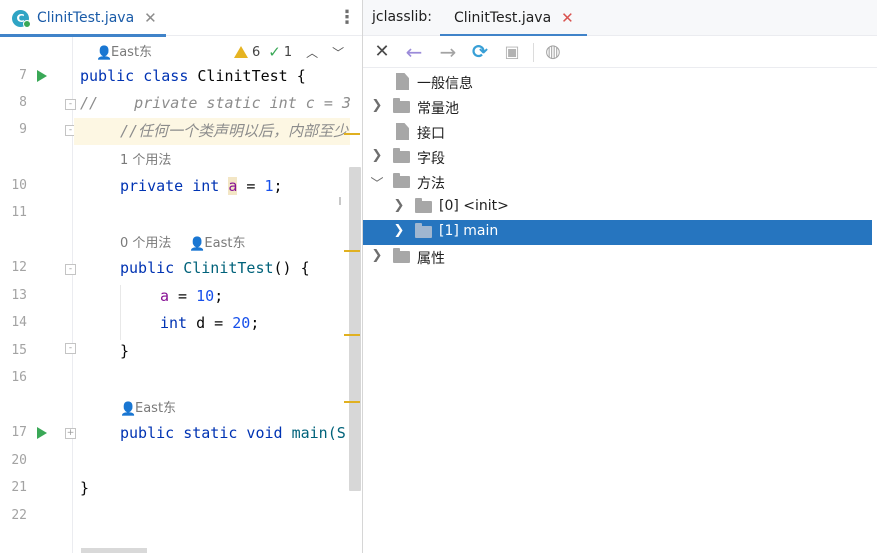 This screenshot has height=553, width=877. Describe the element at coordinates (19, 515) in the screenshot. I see `line-number: 22` at that location.